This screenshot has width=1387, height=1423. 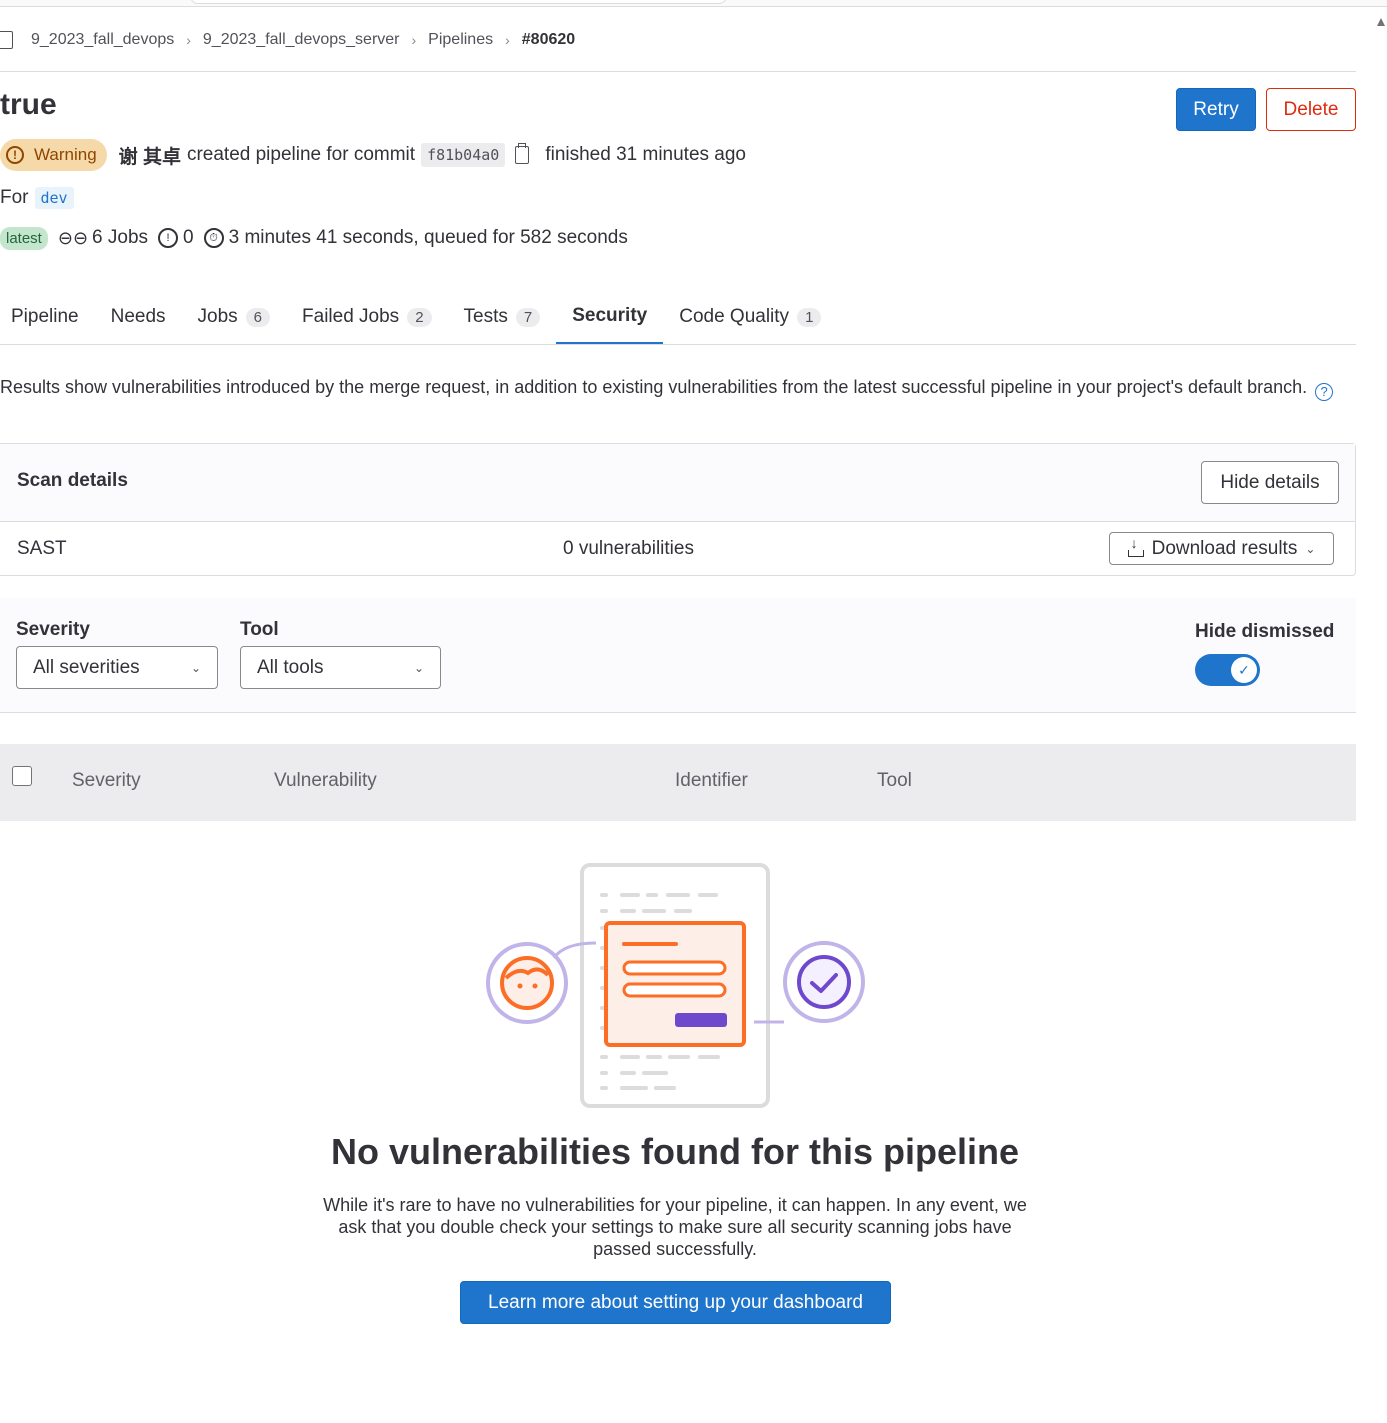 What do you see at coordinates (628, 548) in the screenshot?
I see `scan-vulnerability-count: 0 vulnerabilities` at bounding box center [628, 548].